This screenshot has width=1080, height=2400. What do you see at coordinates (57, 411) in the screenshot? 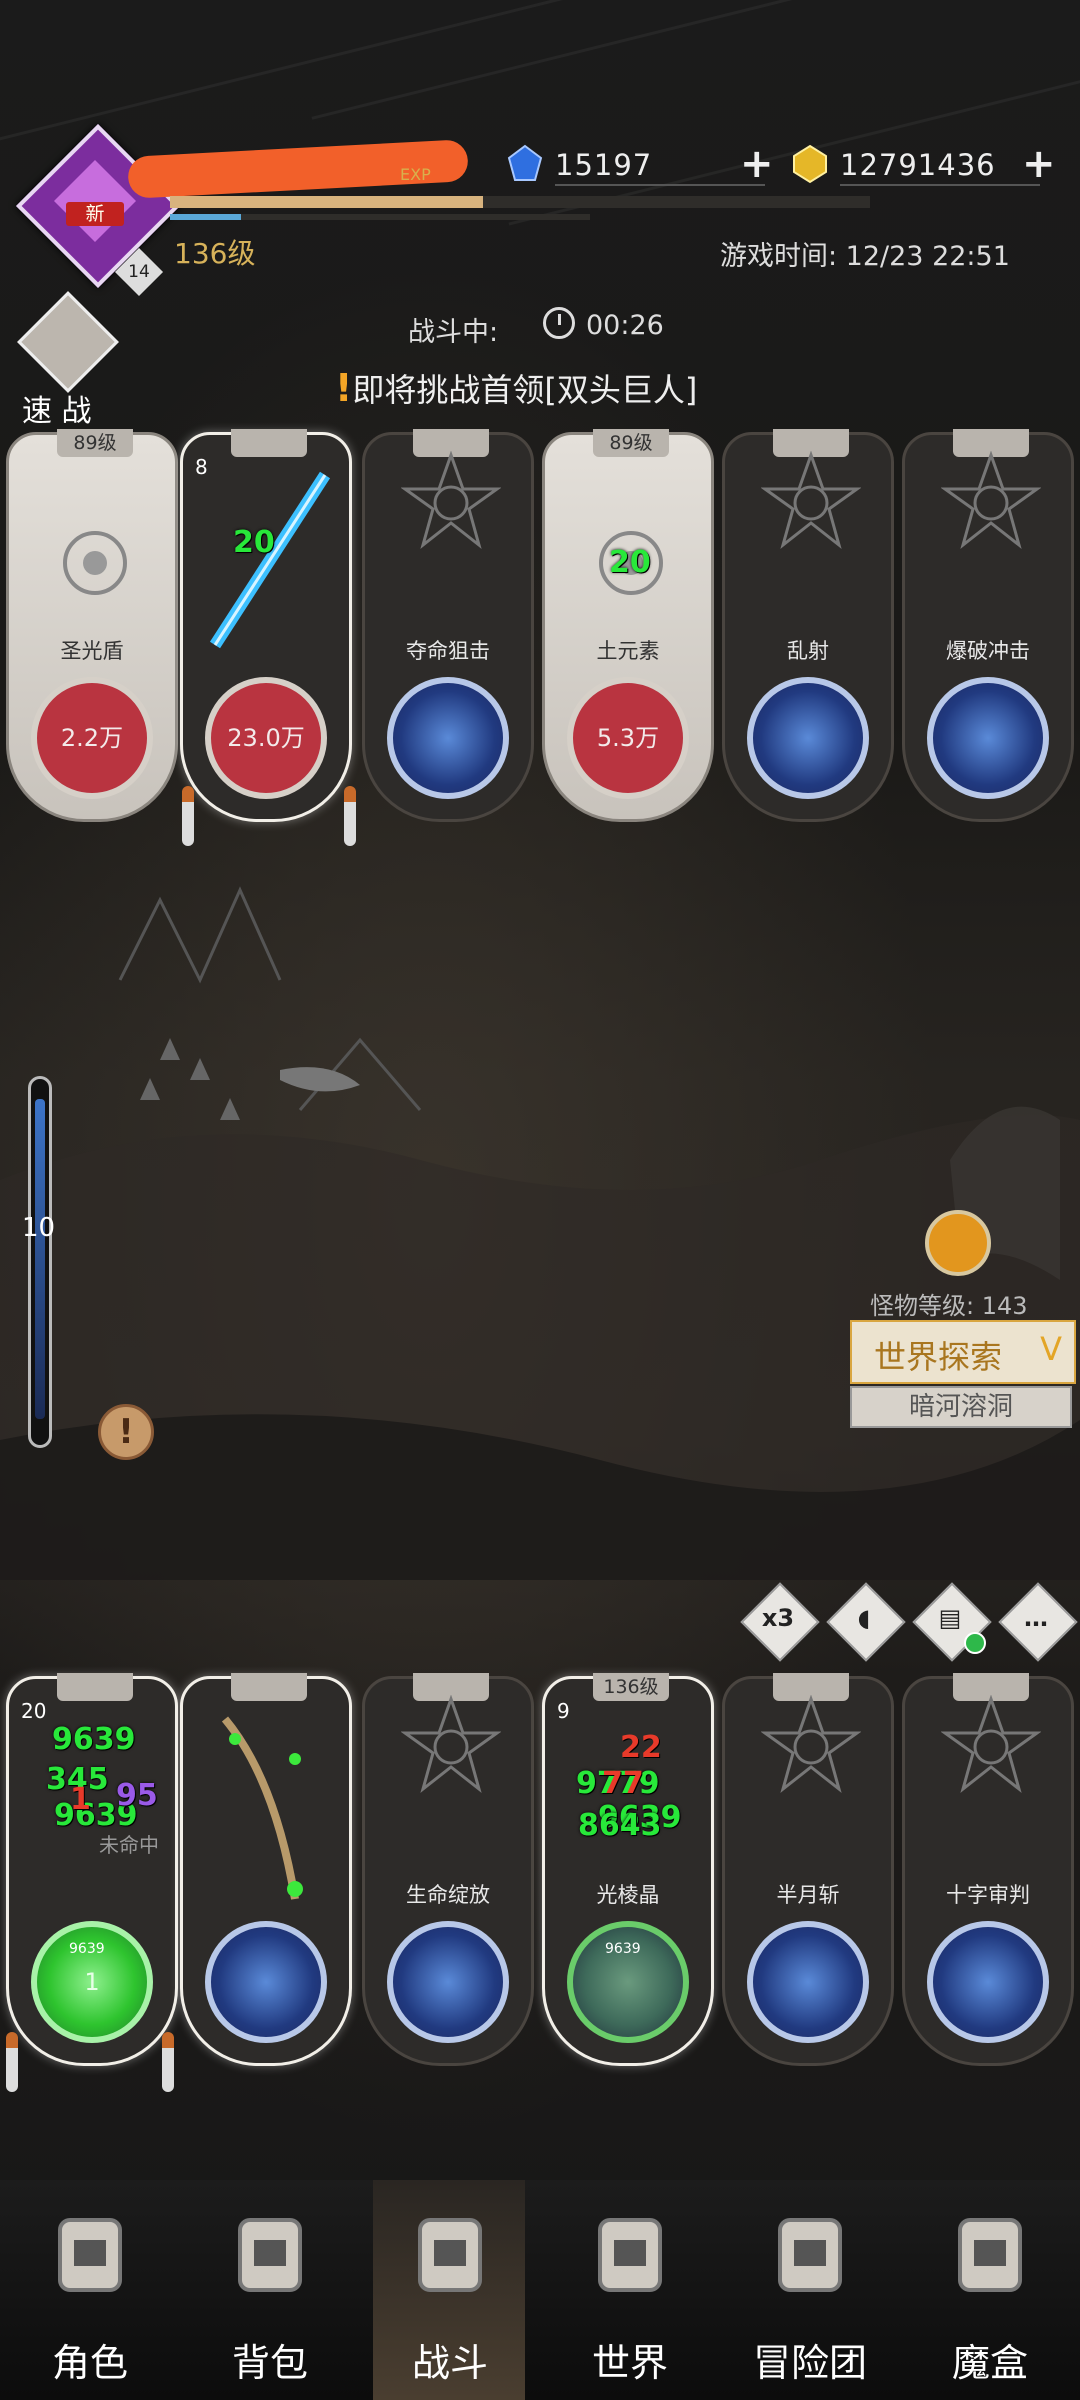
I see `quick-battle-label: 速 战` at bounding box center [57, 411].